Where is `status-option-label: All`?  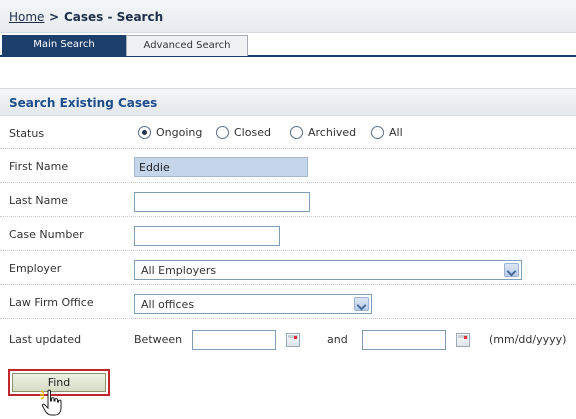
status-option-label: All is located at coordinates (396, 132).